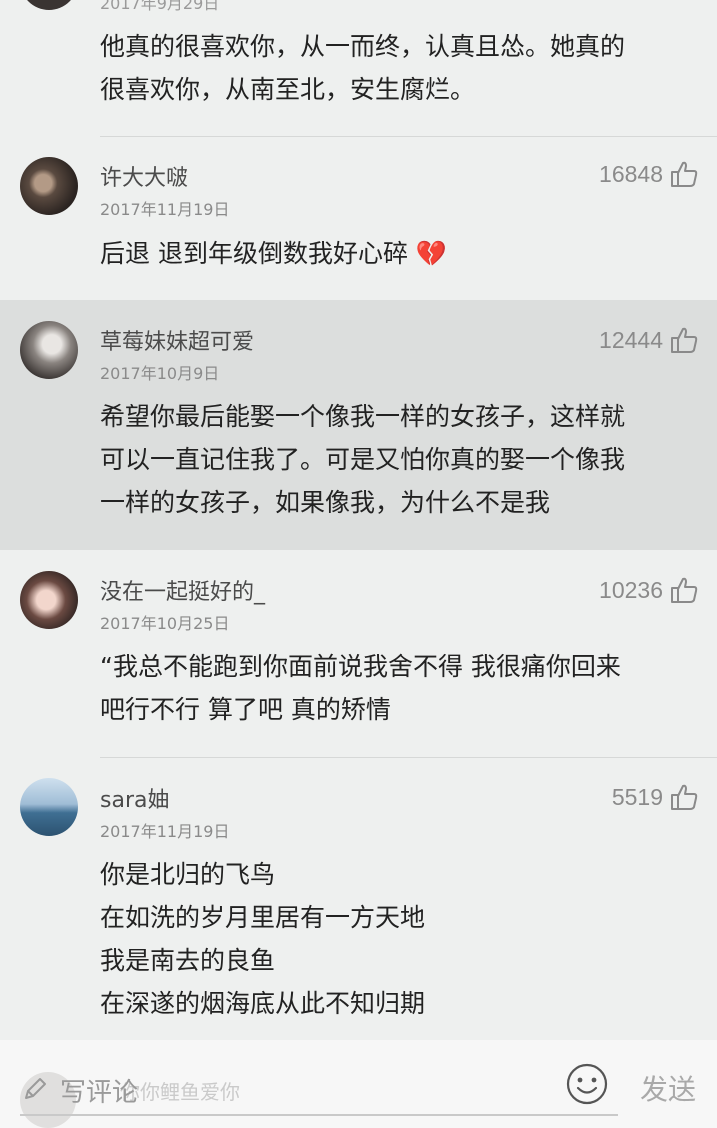  I want to click on comment-date: 2017年10月25日, so click(165, 623).